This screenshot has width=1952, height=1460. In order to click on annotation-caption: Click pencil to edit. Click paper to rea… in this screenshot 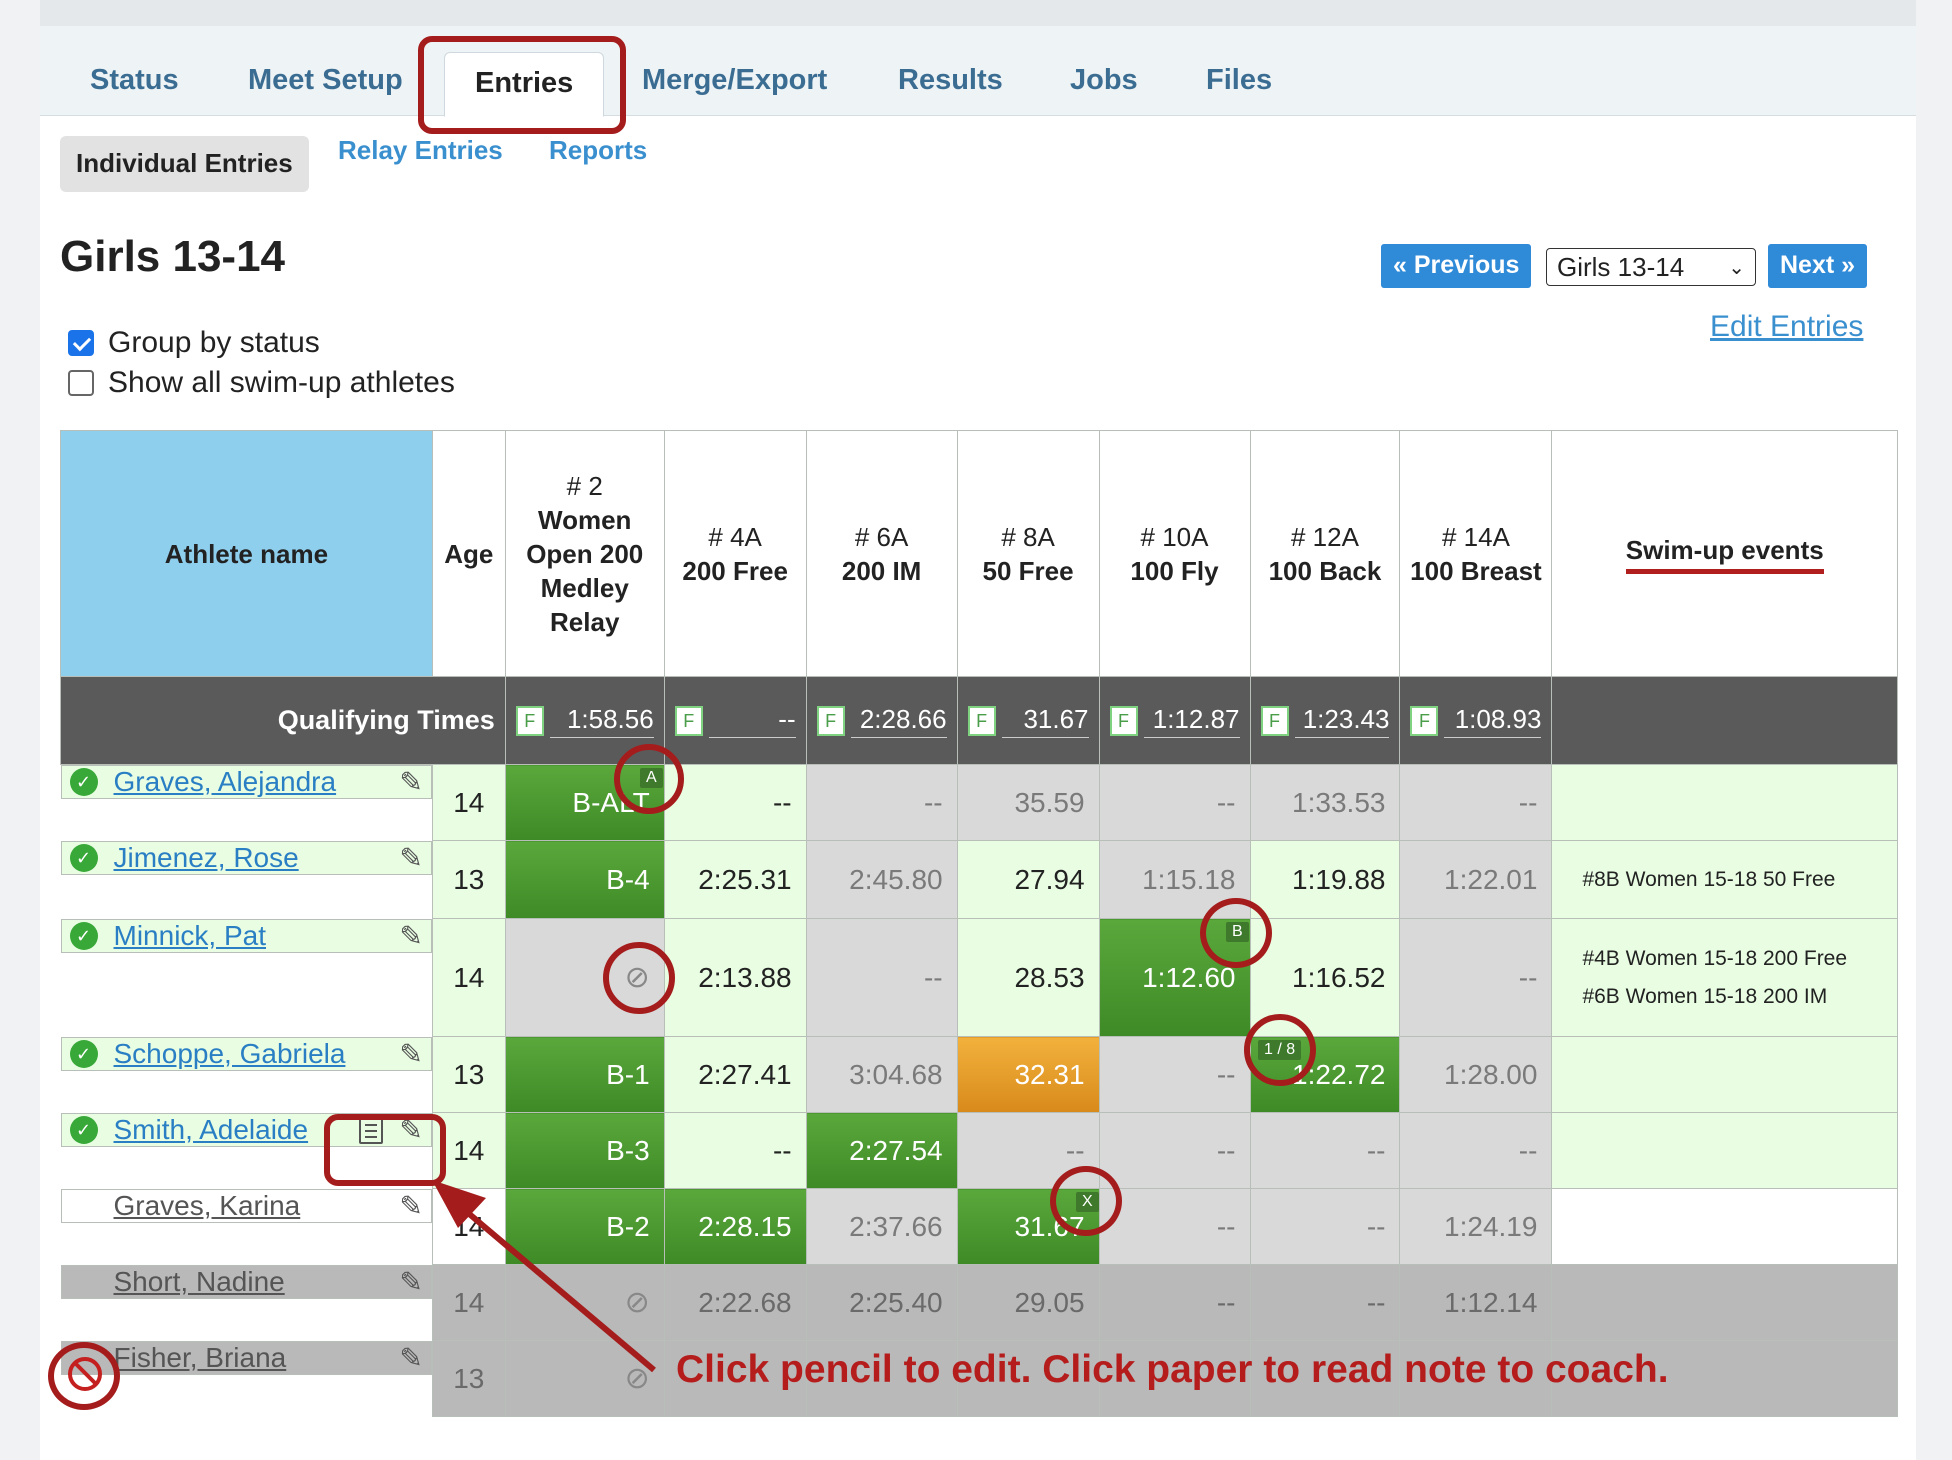, I will do `click(1172, 1369)`.